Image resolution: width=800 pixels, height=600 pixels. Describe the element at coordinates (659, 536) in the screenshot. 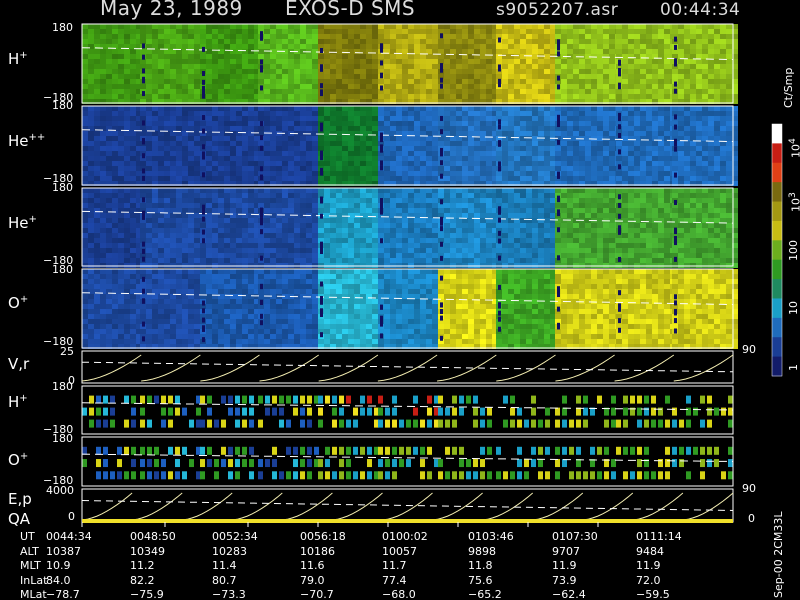

I see `footer-cell: 0111:14` at that location.